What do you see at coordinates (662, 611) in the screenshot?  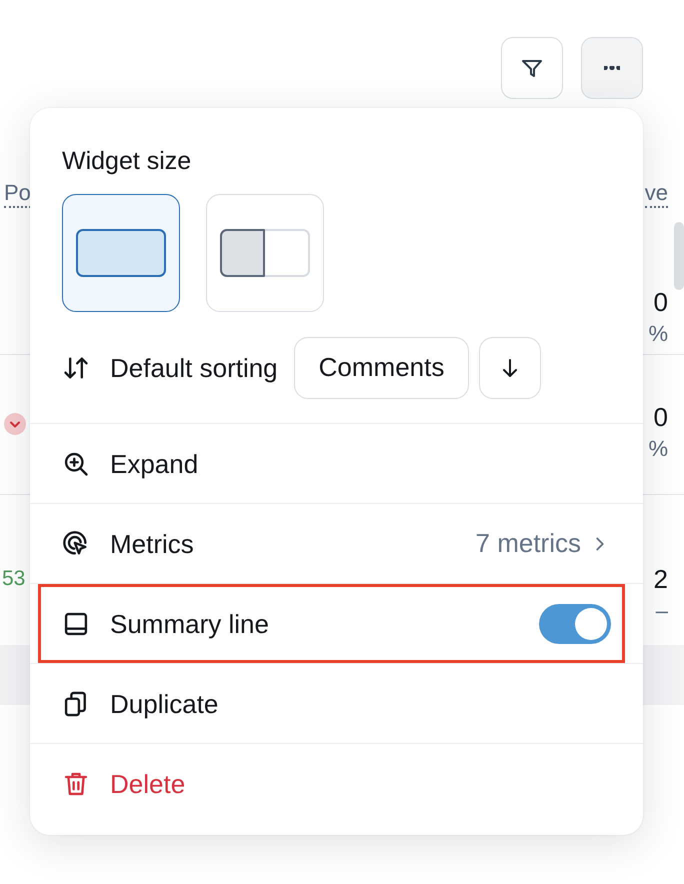 I see `table-value: –` at bounding box center [662, 611].